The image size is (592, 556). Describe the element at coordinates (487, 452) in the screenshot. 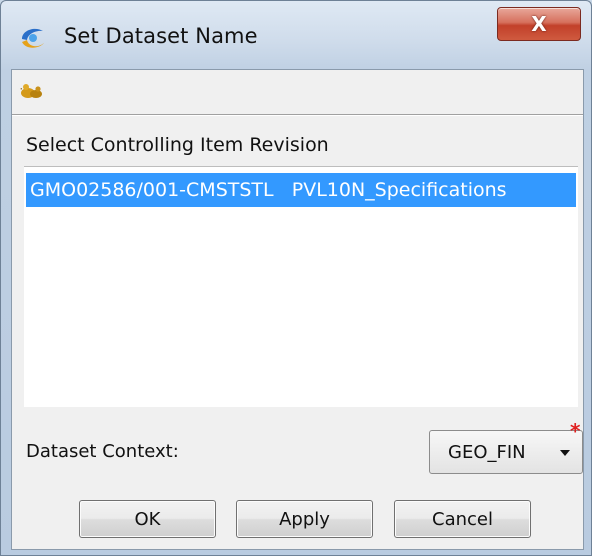

I see `dataset-context-value: GEO_FIN` at that location.